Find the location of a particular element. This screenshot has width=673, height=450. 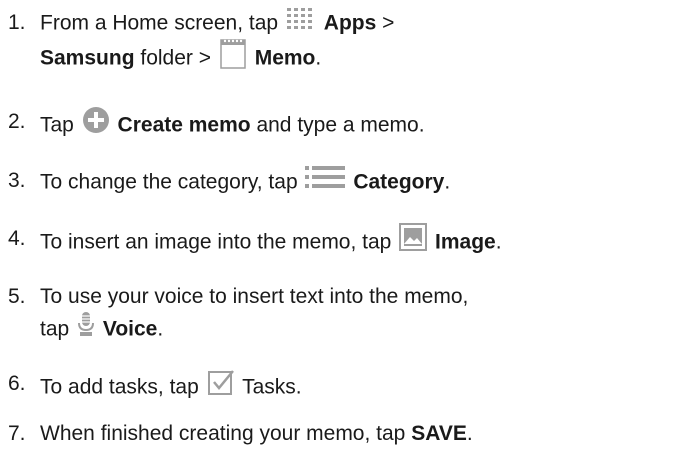

step-number: 7. is located at coordinates (17, 433).